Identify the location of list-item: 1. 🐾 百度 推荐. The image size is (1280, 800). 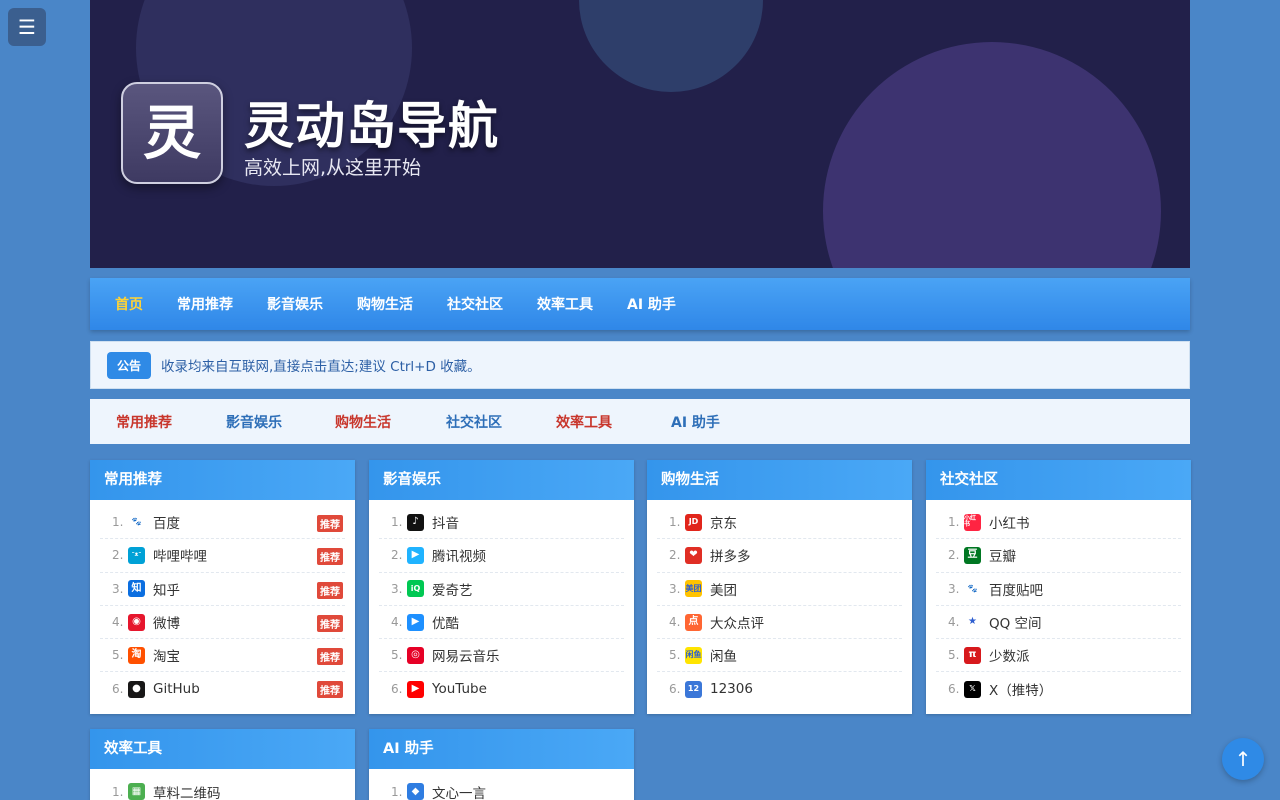
(222, 523).